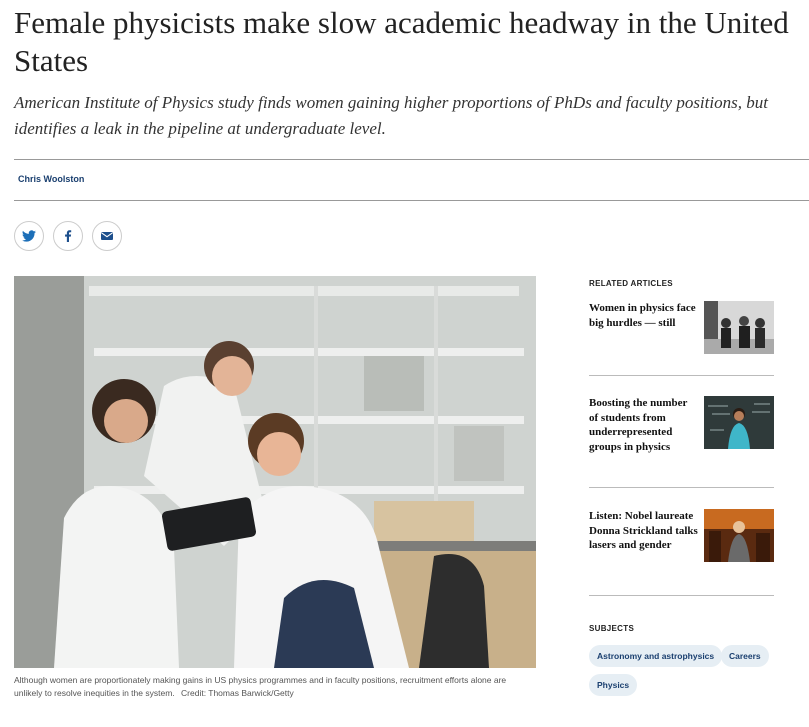 The image size is (809, 727). Describe the element at coordinates (745, 656) in the screenshot. I see `subject-tag: Careers` at that location.